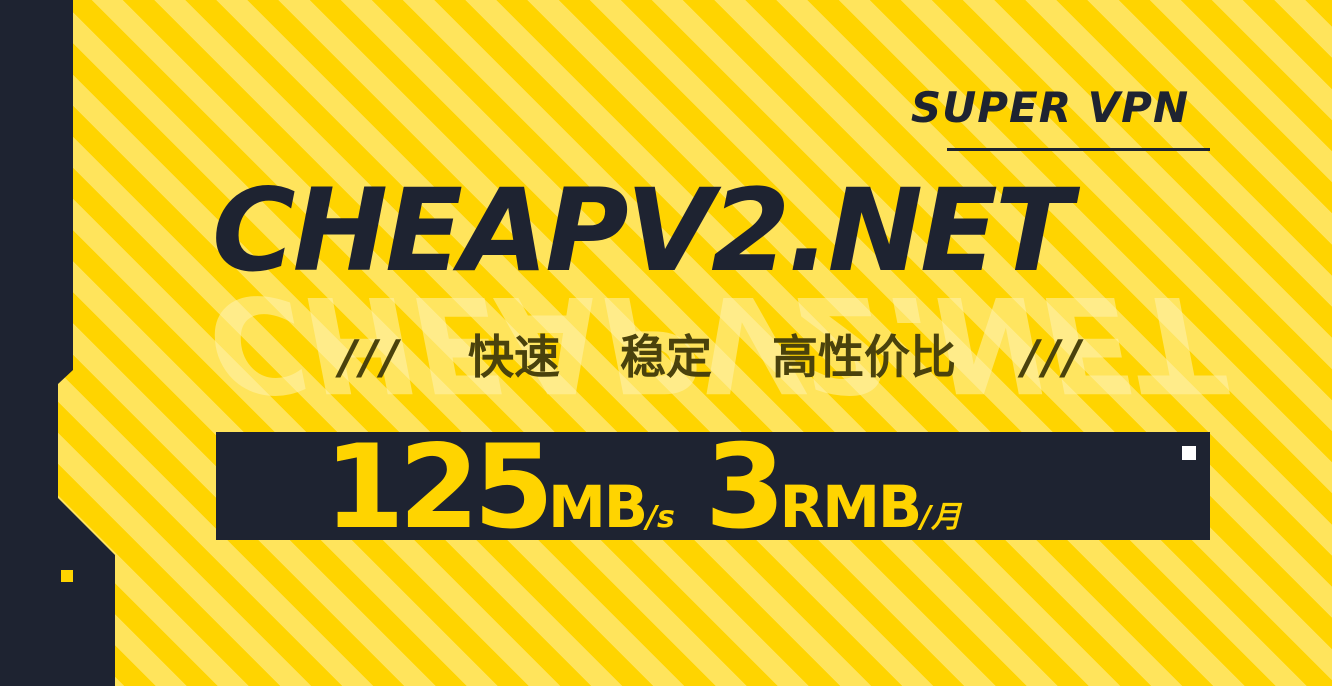  What do you see at coordinates (513, 357) in the screenshot?
I see `feature-fast: 快速` at bounding box center [513, 357].